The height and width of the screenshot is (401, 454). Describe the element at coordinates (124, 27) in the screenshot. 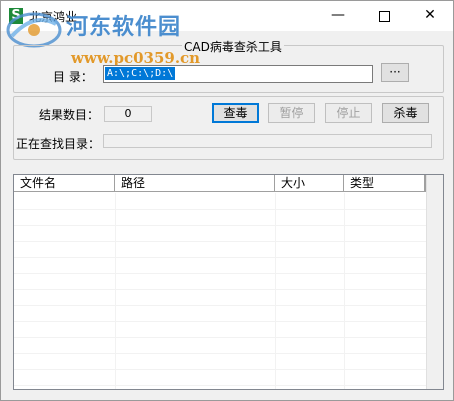

I see `watermark-site-name: 河东软件园` at that location.